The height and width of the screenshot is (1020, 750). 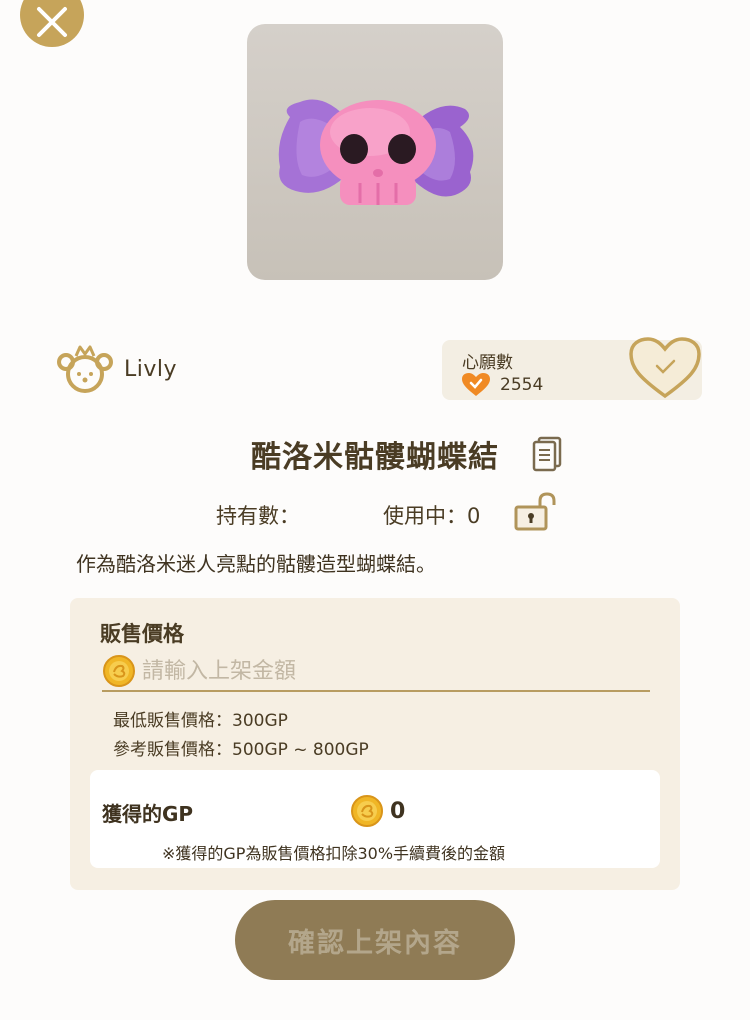 I want to click on heart-outline-icon, so click(x=665, y=368).